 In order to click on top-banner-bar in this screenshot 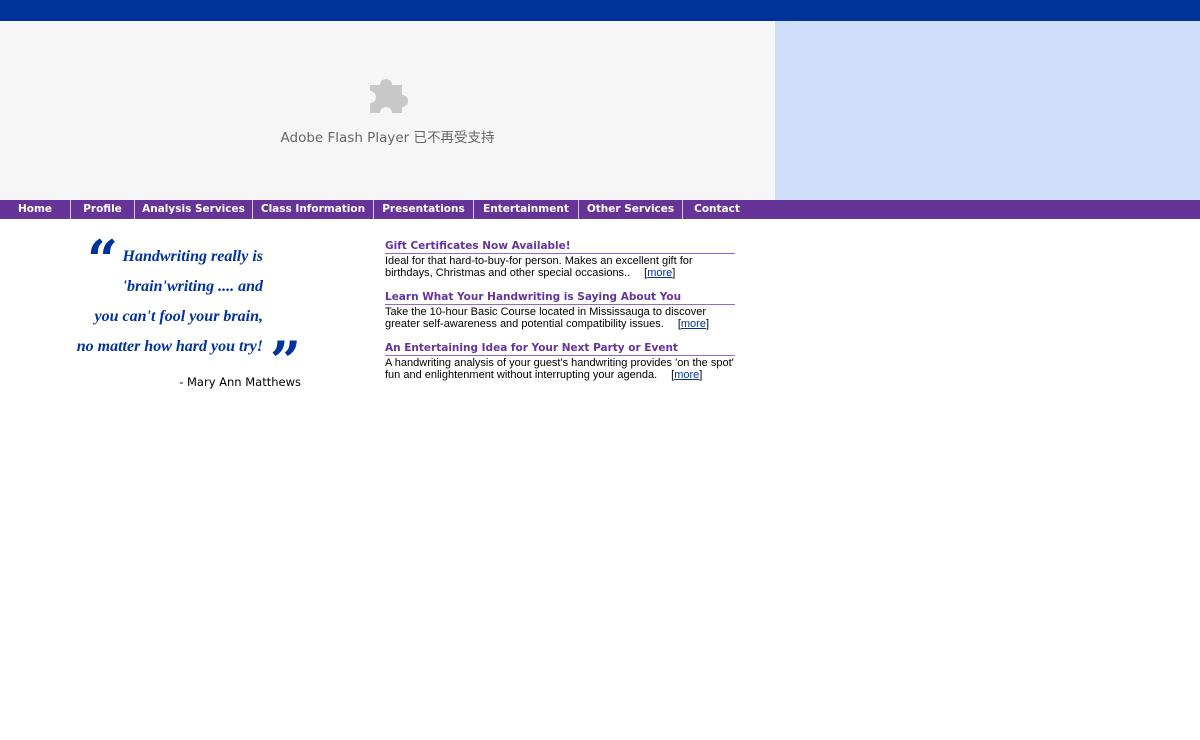, I will do `click(600, 10)`.